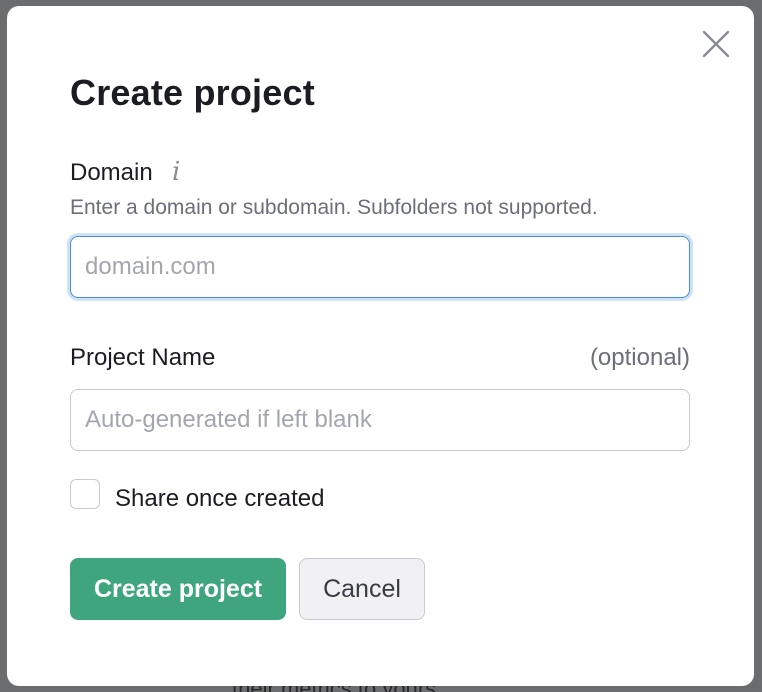 The image size is (762, 692). What do you see at coordinates (143, 357) in the screenshot?
I see `project-name-label: Project Name` at bounding box center [143, 357].